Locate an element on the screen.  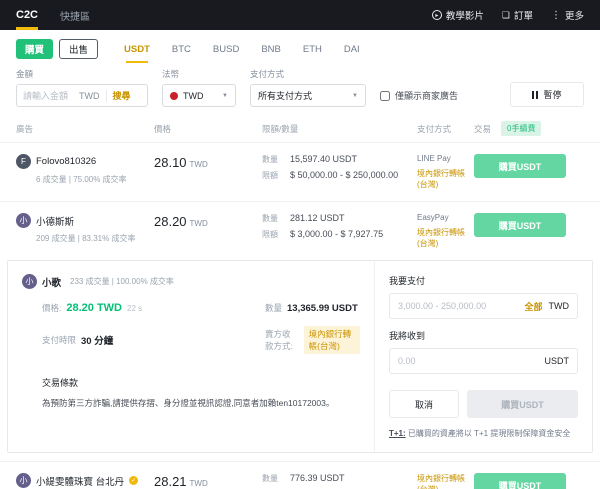
merchant-only-label: 僅顯示商家廣告 is located at coordinates (427, 96).